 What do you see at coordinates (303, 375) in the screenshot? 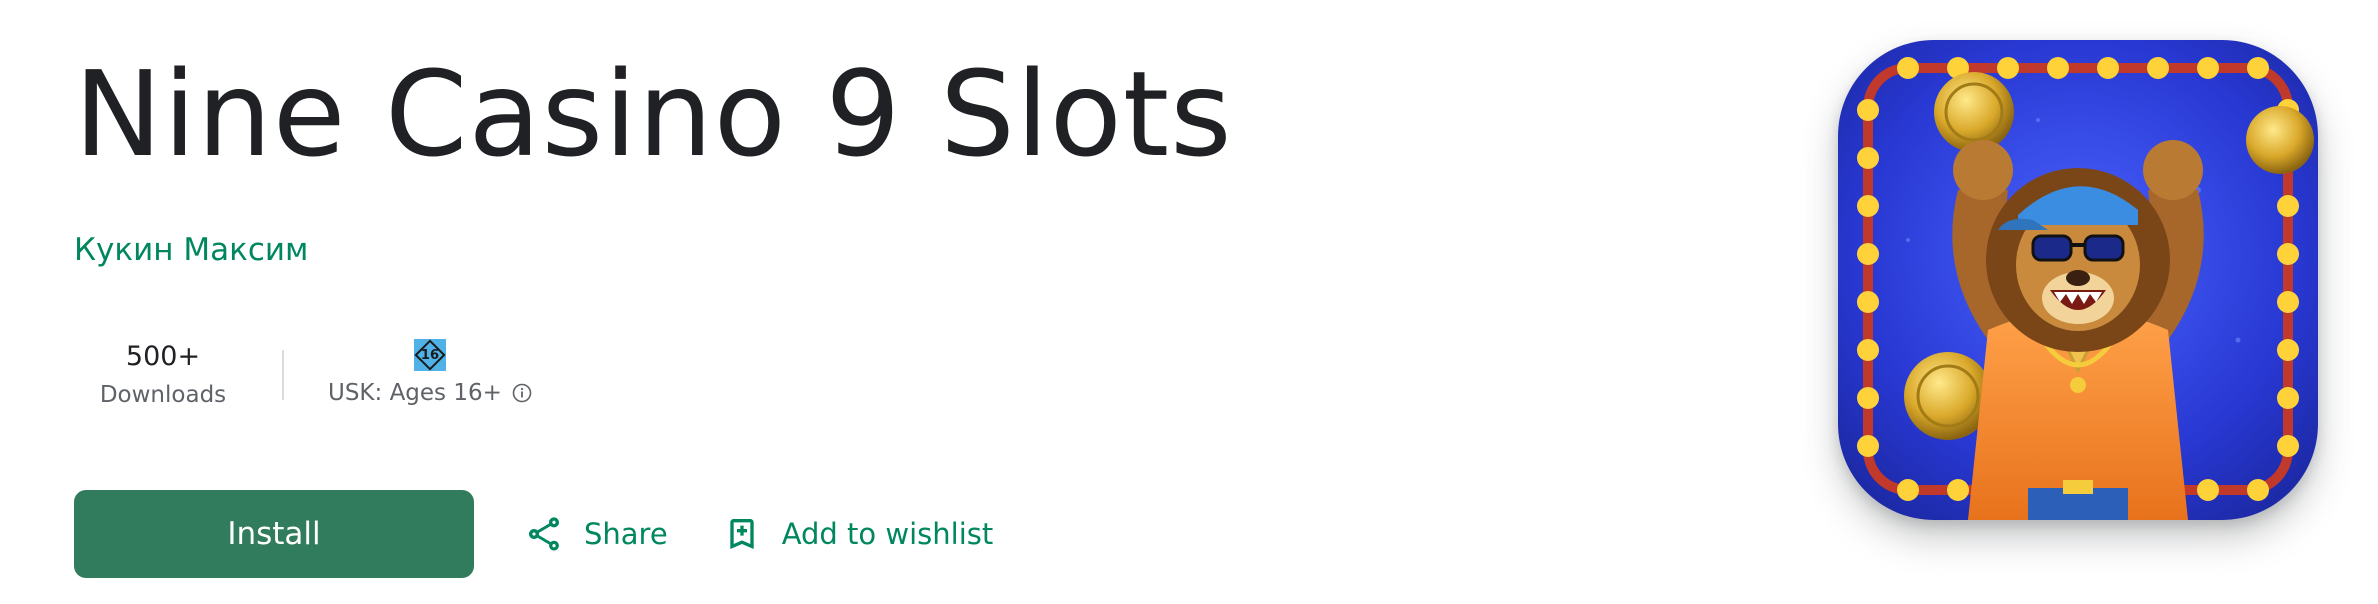
I see `app-stats: 500+ Downloads 16 USK: Ages 16+` at bounding box center [303, 375].